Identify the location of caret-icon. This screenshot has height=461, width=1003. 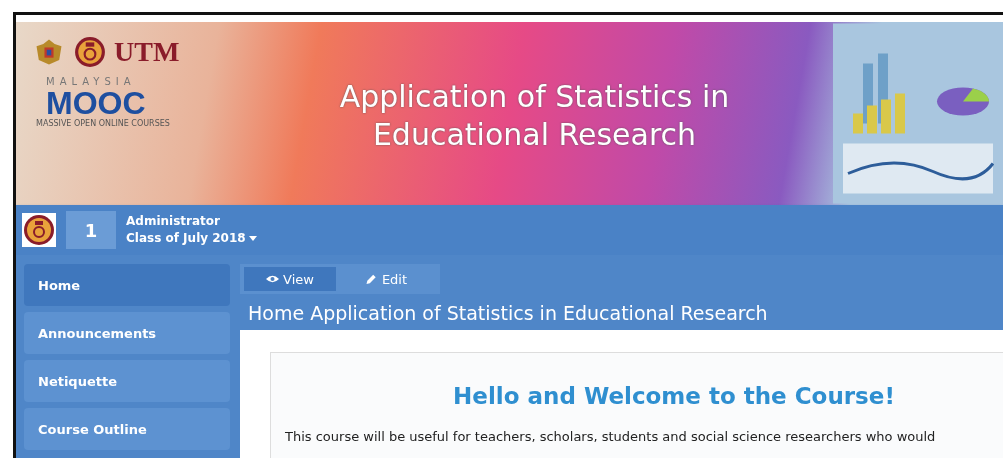
(252, 238).